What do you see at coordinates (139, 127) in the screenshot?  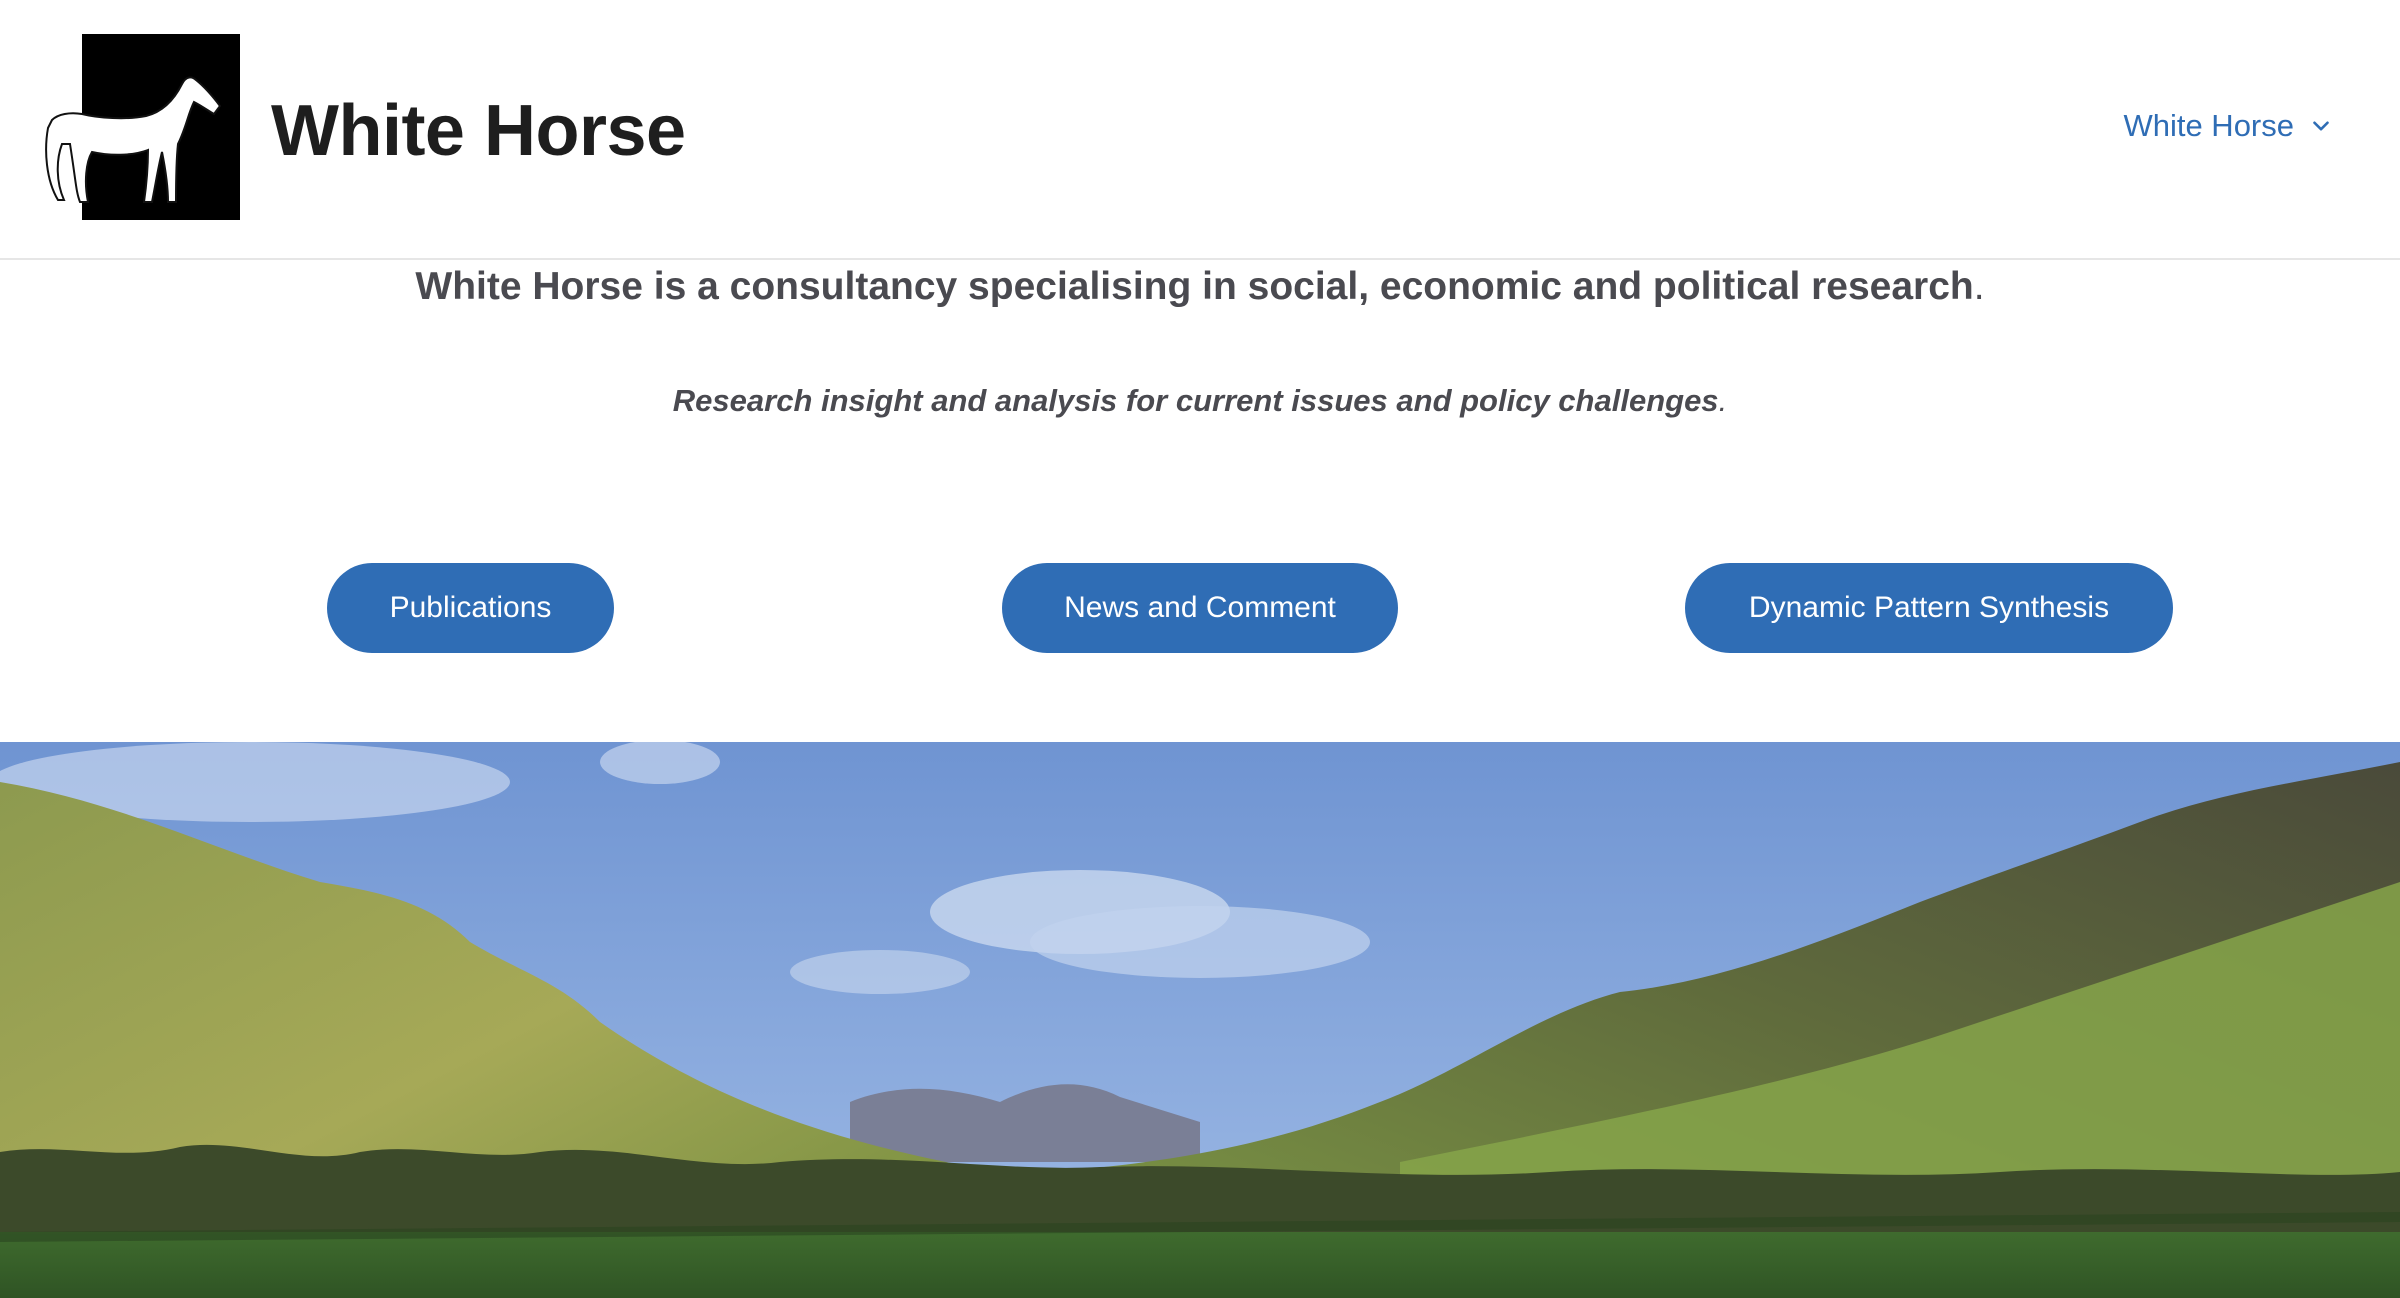 I see `white-horse-logo-icon` at bounding box center [139, 127].